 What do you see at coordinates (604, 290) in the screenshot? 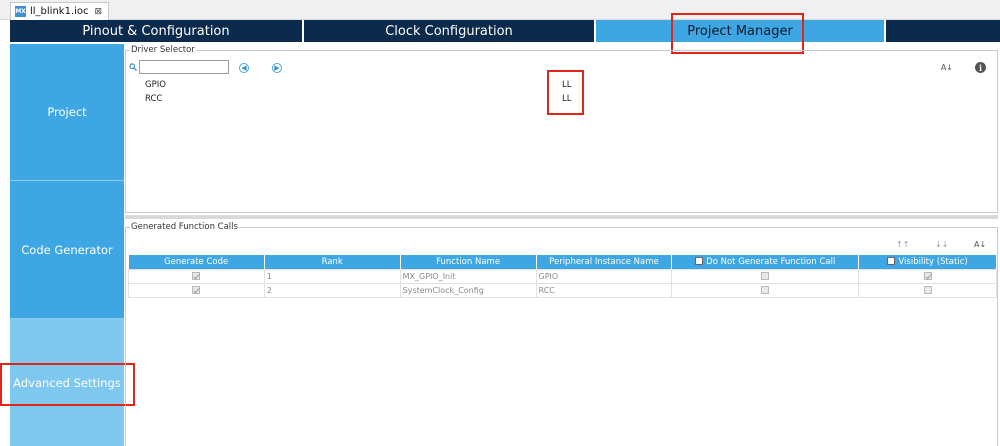
I see `cell-peripheral: RCC` at bounding box center [604, 290].